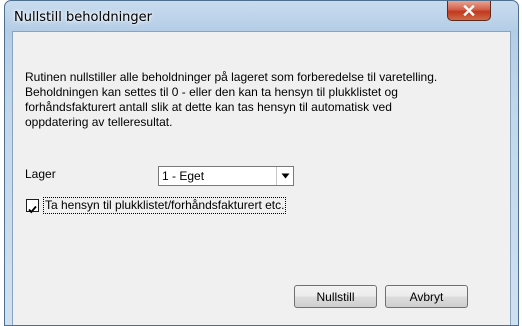 The width and height of the screenshot is (522, 326). Describe the element at coordinates (40, 174) in the screenshot. I see `lager-label: Lager` at that location.